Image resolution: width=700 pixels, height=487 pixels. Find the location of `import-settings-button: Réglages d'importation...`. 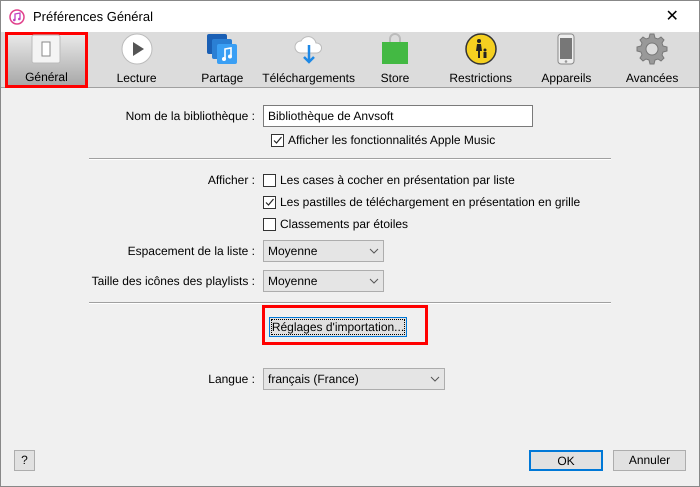

import-settings-button: Réglages d'importation... is located at coordinates (338, 327).